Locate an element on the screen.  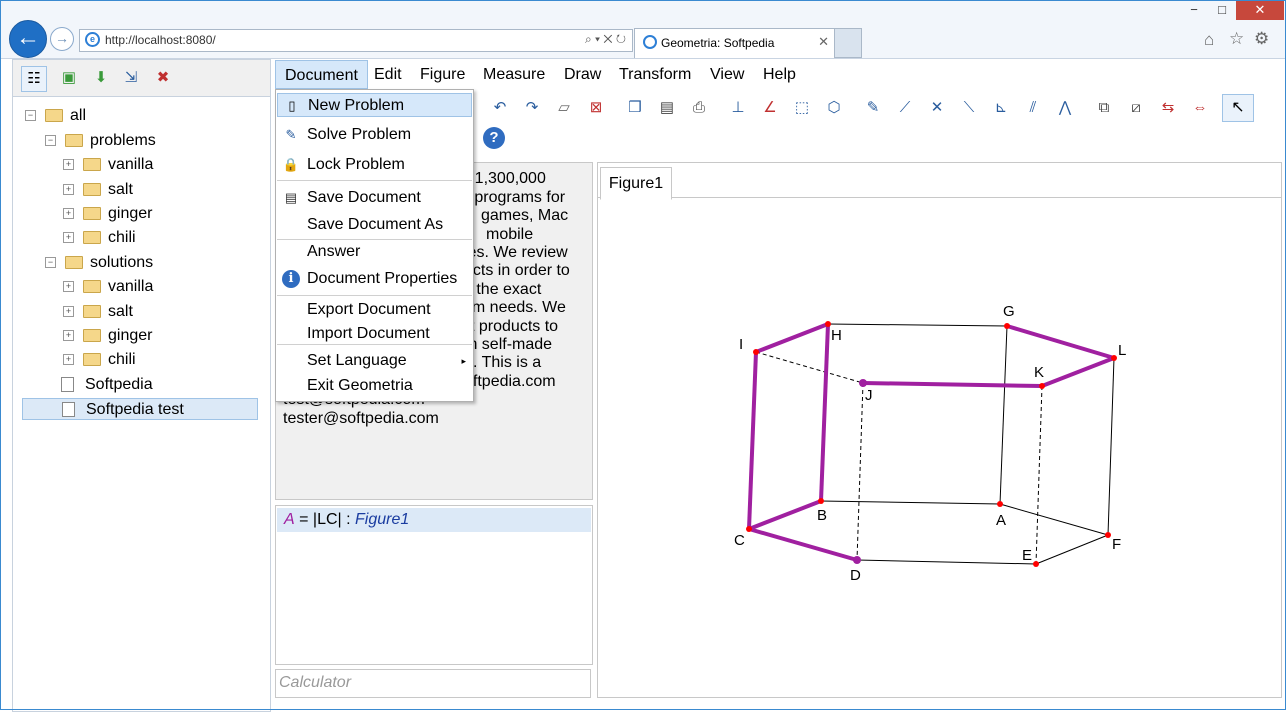
tree-item: Softpedia is located at coordinates (107, 385).